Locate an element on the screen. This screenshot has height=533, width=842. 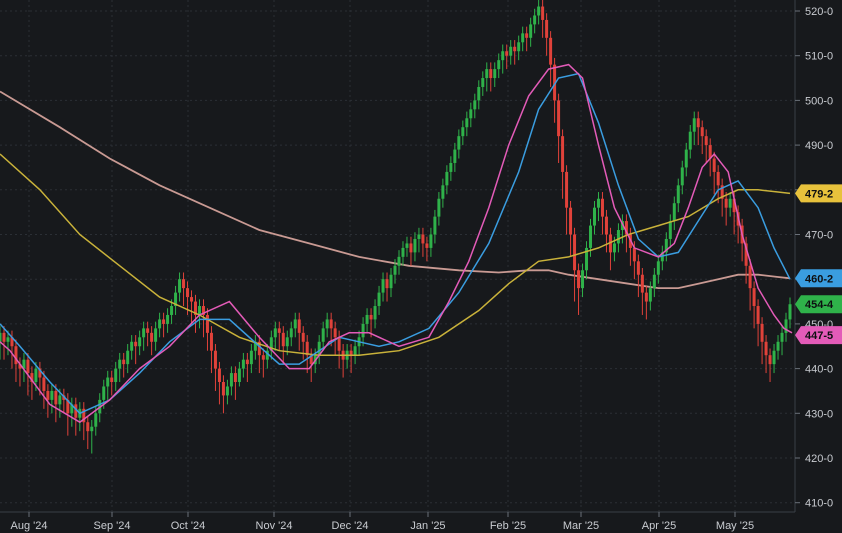
x-tick-label: Apr '25 is located at coordinates (659, 526).